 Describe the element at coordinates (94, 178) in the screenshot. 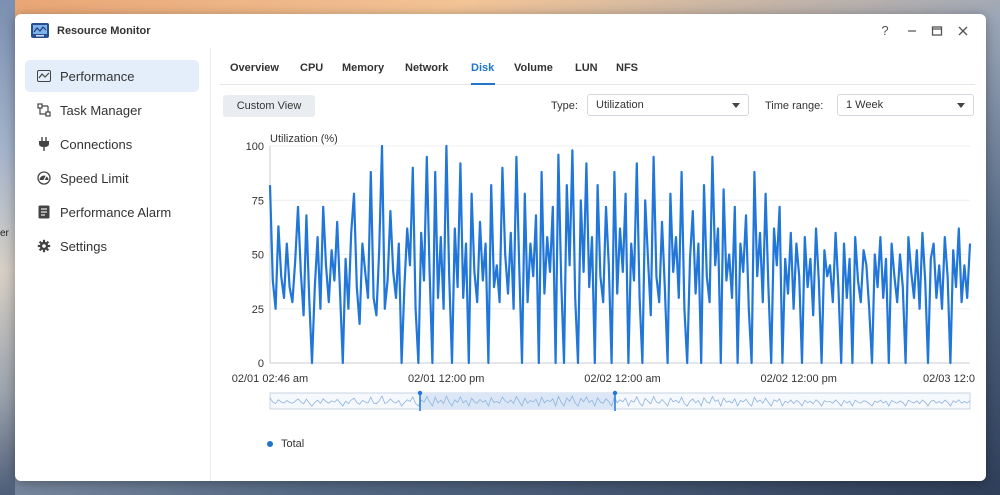

I see `sidebar-item-label: Speed Limit` at that location.